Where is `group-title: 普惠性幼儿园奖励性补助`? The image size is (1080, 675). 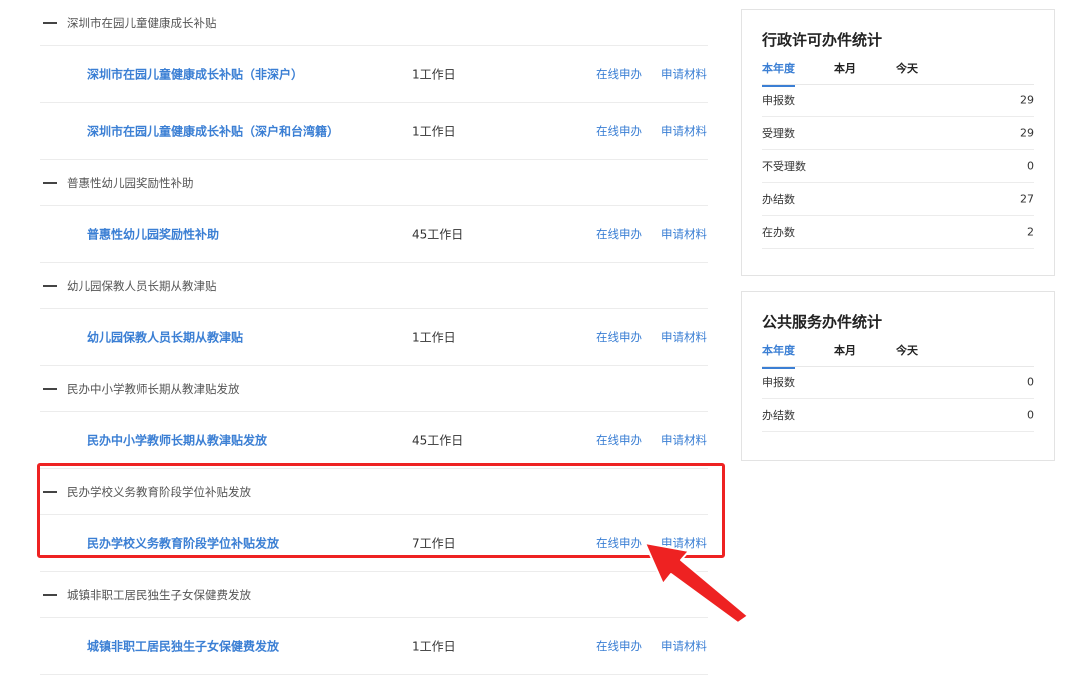
group-title: 普惠性幼儿园奖励性补助 is located at coordinates (130, 182).